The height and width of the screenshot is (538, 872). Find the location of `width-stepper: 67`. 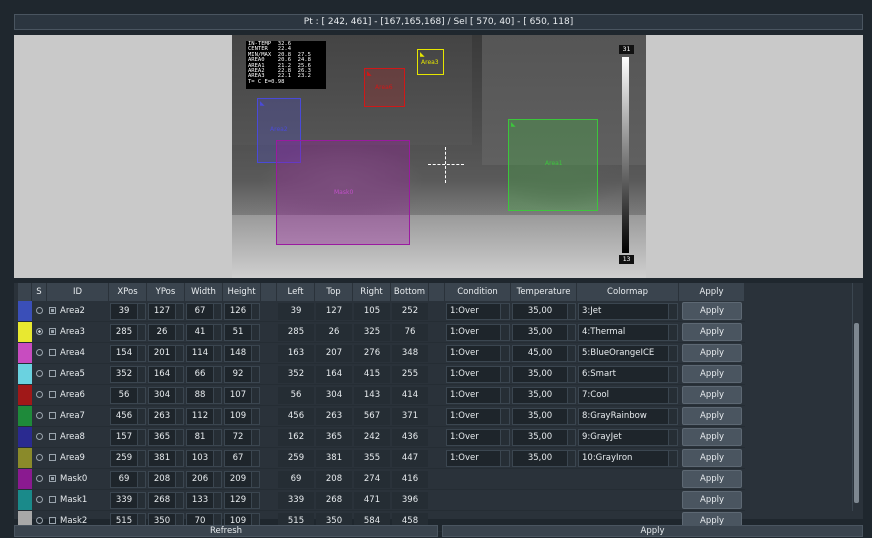

width-stepper: 67 is located at coordinates (204, 311).